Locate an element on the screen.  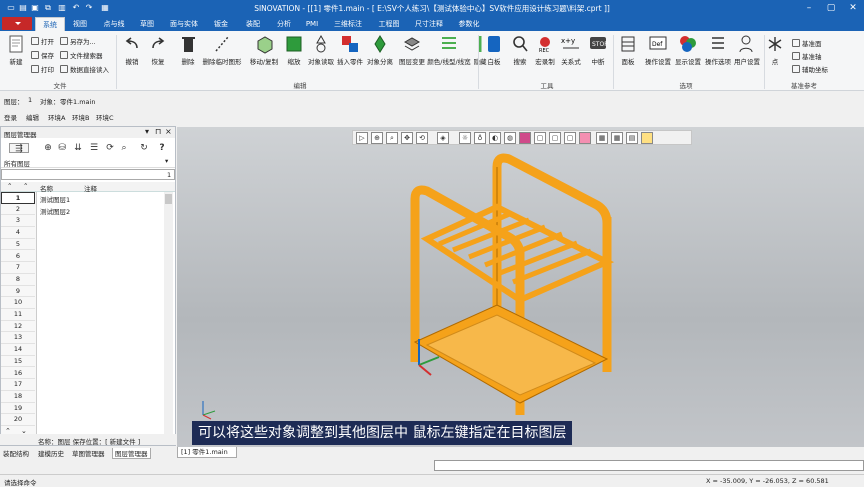
table-row: 16 is located at coordinates (18, 374).